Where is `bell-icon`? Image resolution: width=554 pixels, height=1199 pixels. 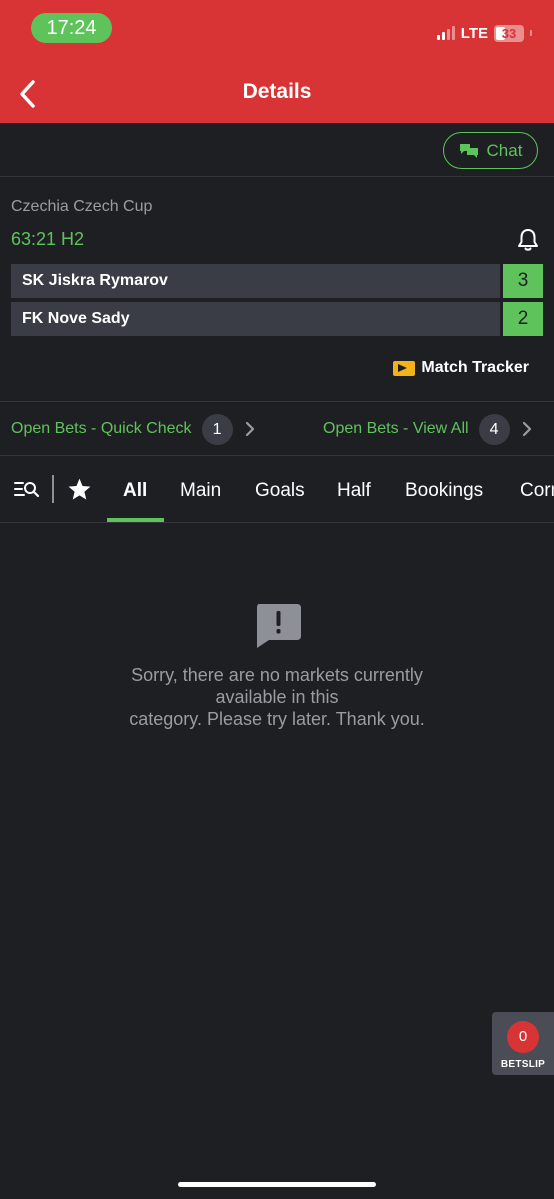
bell-icon is located at coordinates (528, 240).